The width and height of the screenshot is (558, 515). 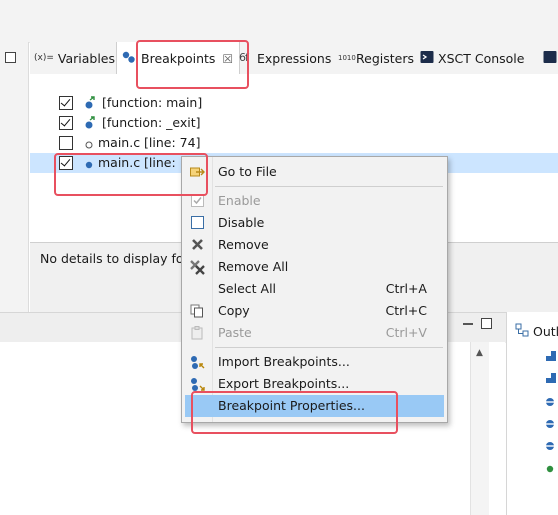 What do you see at coordinates (197, 311) in the screenshot?
I see `copy-icon` at bounding box center [197, 311].